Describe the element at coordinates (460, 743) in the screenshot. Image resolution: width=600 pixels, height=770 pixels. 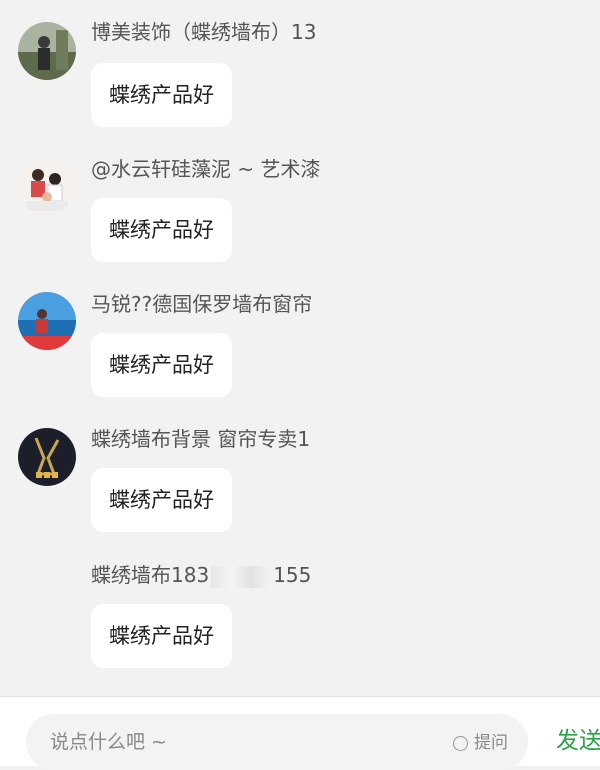
I see `radio-circle-icon` at that location.